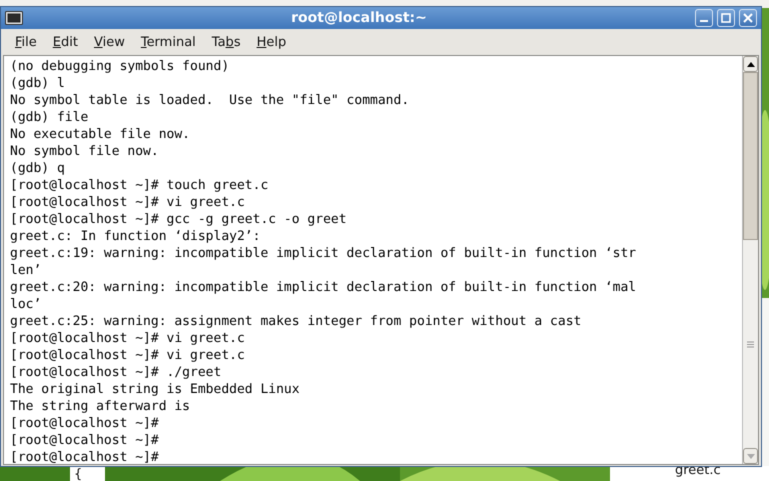 This screenshot has width=769, height=481. What do you see at coordinates (101, 134) in the screenshot?
I see `terminal-line: No executable file now.` at bounding box center [101, 134].